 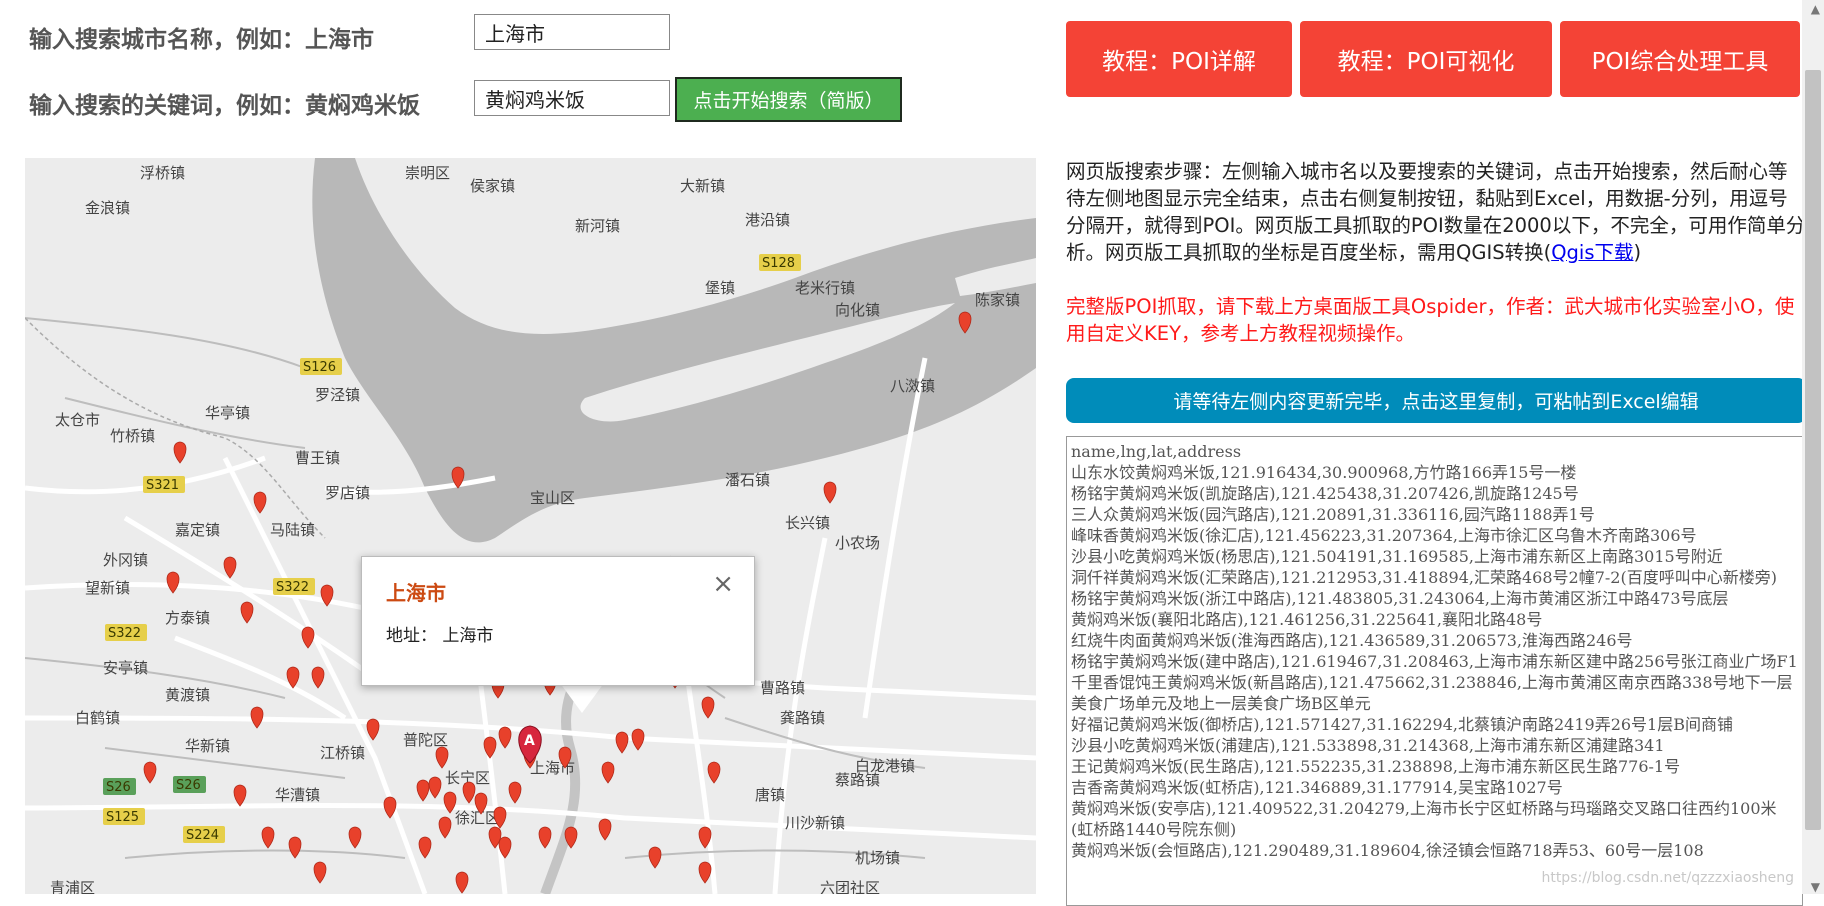 I want to click on city-center-marker: A, so click(x=530, y=744).